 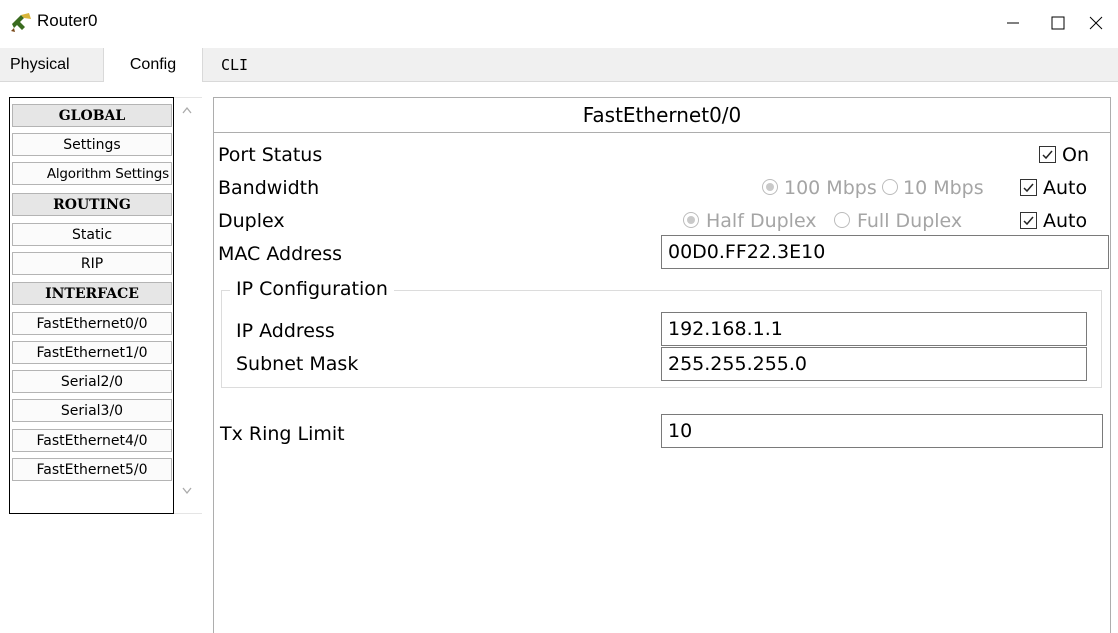 I want to click on duplex-label: Duplex, so click(x=251, y=221).